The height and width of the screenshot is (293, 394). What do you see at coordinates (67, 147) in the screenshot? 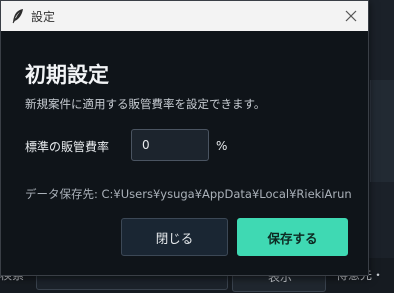
I see `rate-field-label: 標準の販管費率` at bounding box center [67, 147].